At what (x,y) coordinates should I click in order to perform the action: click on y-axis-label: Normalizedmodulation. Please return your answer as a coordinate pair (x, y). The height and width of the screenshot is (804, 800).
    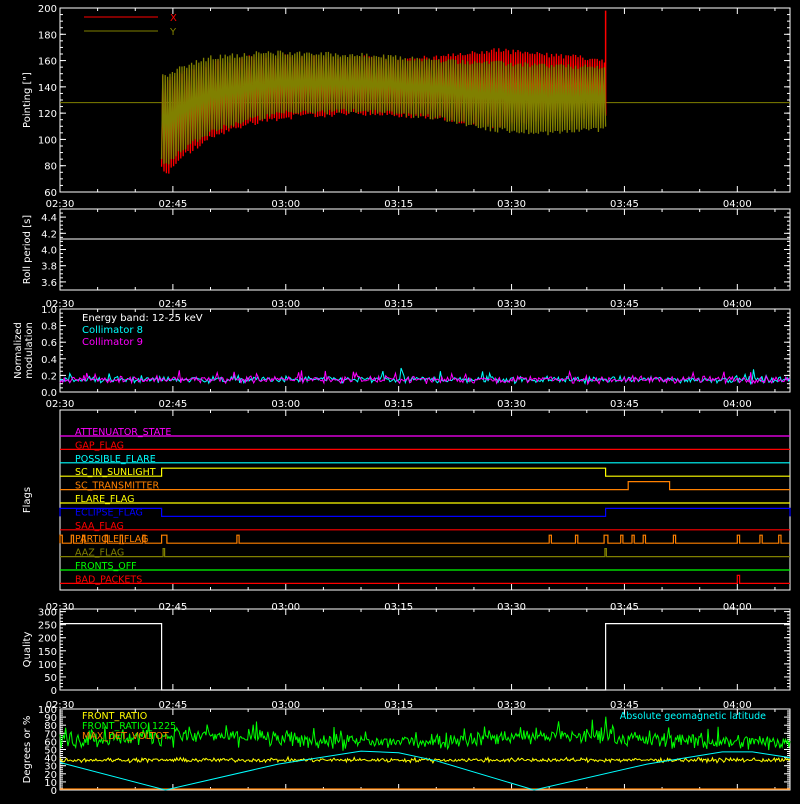
    Looking at the image, I should click on (24, 350).